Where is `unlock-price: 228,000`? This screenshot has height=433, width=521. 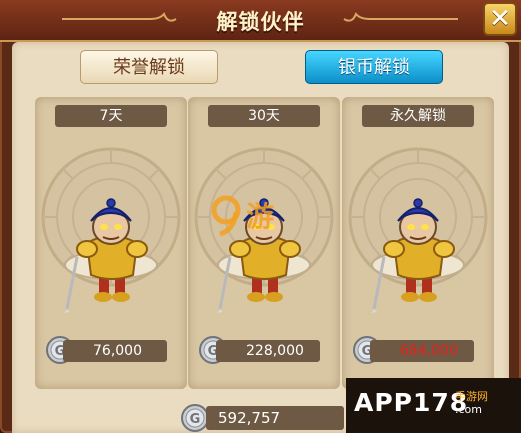 unlock-price: 228,000 is located at coordinates (268, 351).